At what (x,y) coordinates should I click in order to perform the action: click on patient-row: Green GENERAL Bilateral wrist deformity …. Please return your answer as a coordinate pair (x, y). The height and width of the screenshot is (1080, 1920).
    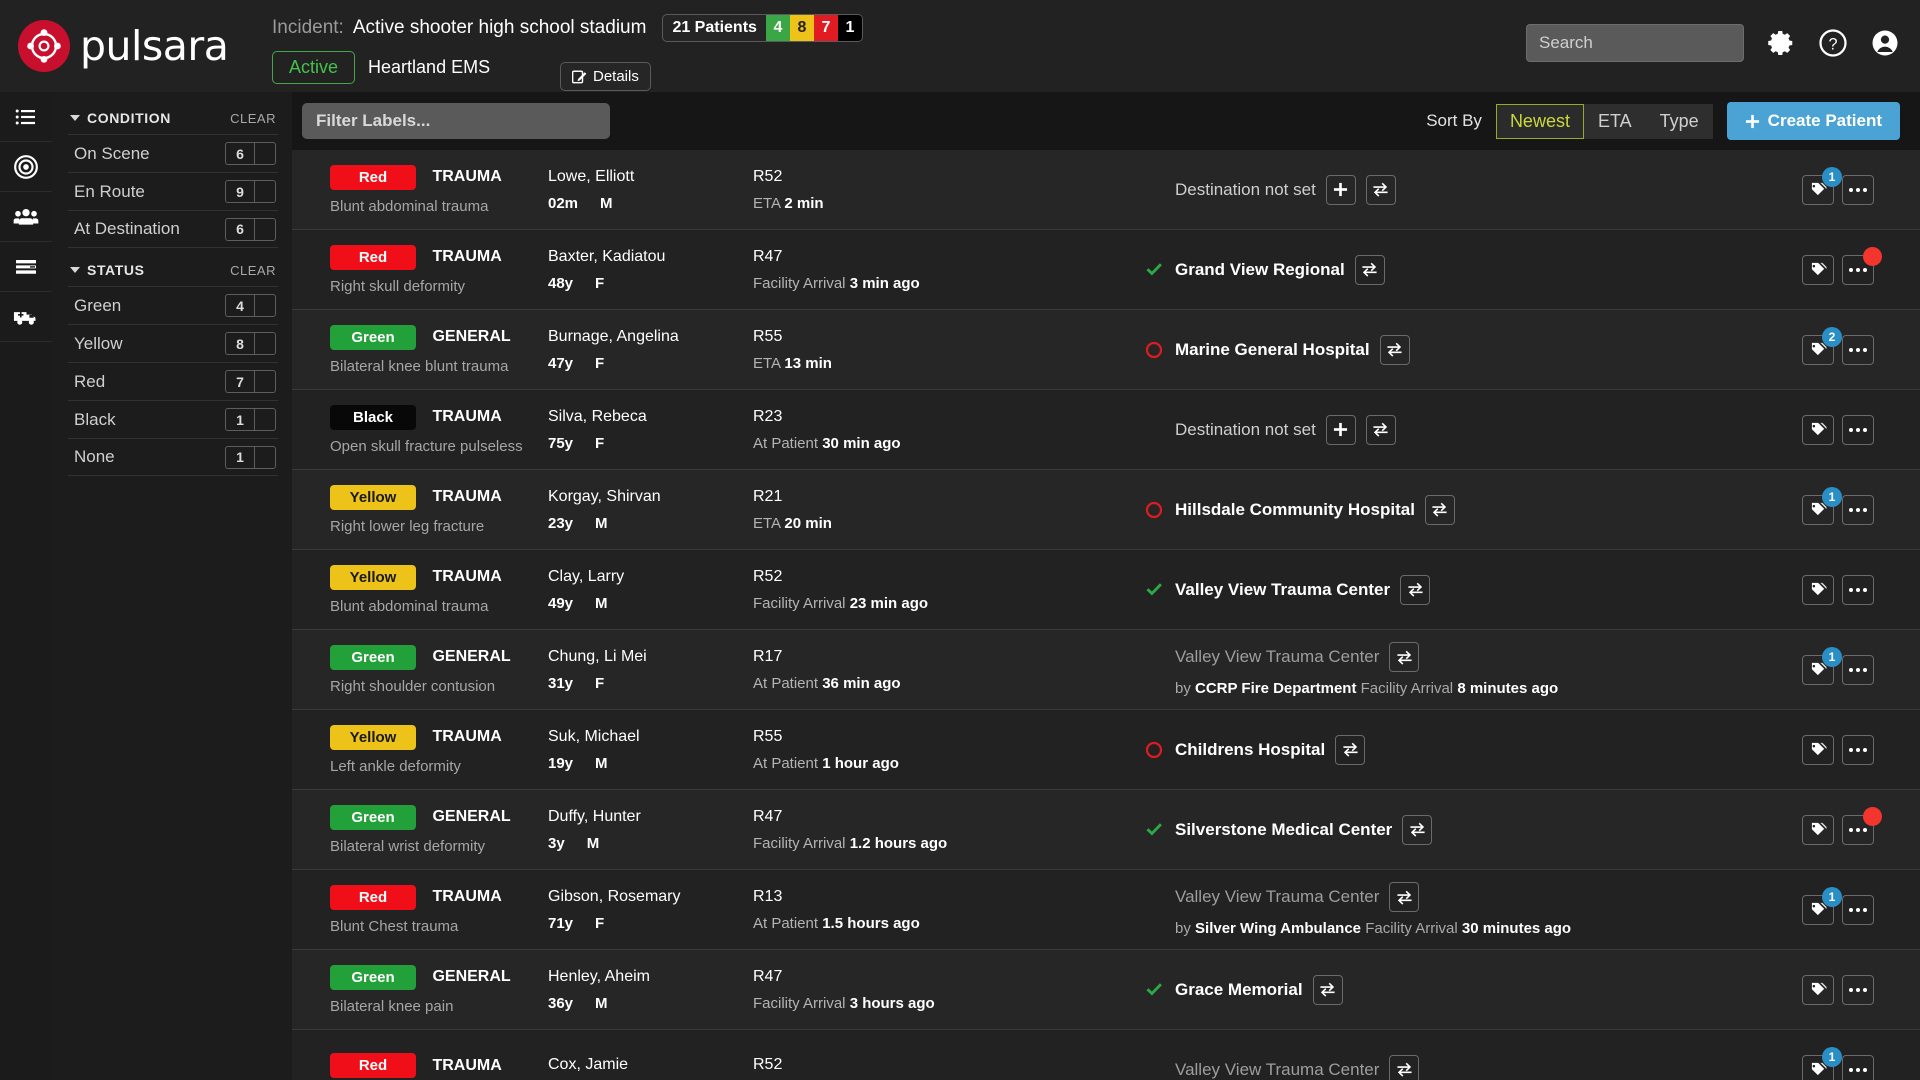
    Looking at the image, I should click on (1106, 830).